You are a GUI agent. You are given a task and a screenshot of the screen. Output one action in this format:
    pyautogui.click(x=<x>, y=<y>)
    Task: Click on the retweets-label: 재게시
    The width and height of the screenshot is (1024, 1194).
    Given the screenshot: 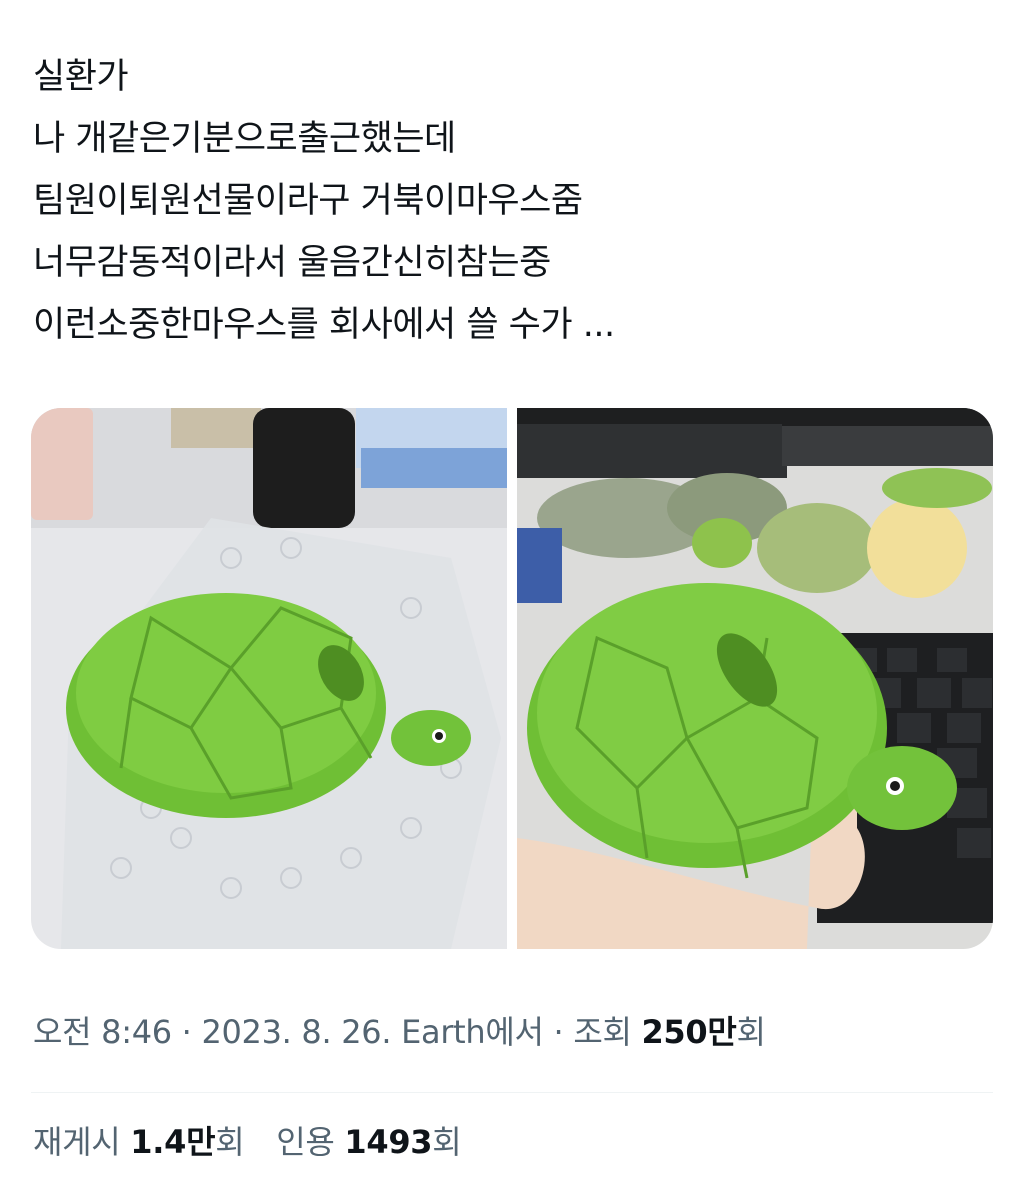 What is the action you would take?
    pyautogui.click(x=82, y=1142)
    